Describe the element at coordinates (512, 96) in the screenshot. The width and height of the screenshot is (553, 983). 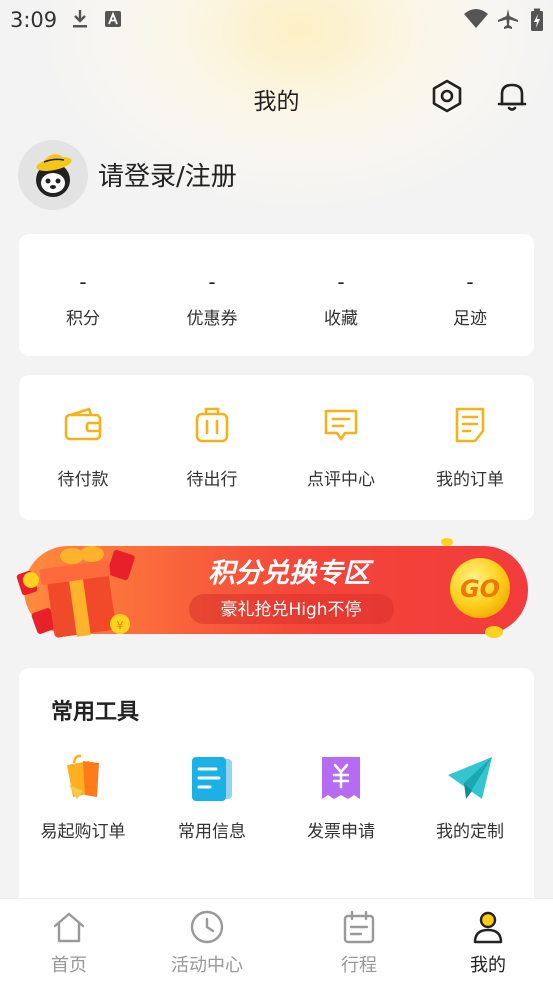
I see `bell-icon` at that location.